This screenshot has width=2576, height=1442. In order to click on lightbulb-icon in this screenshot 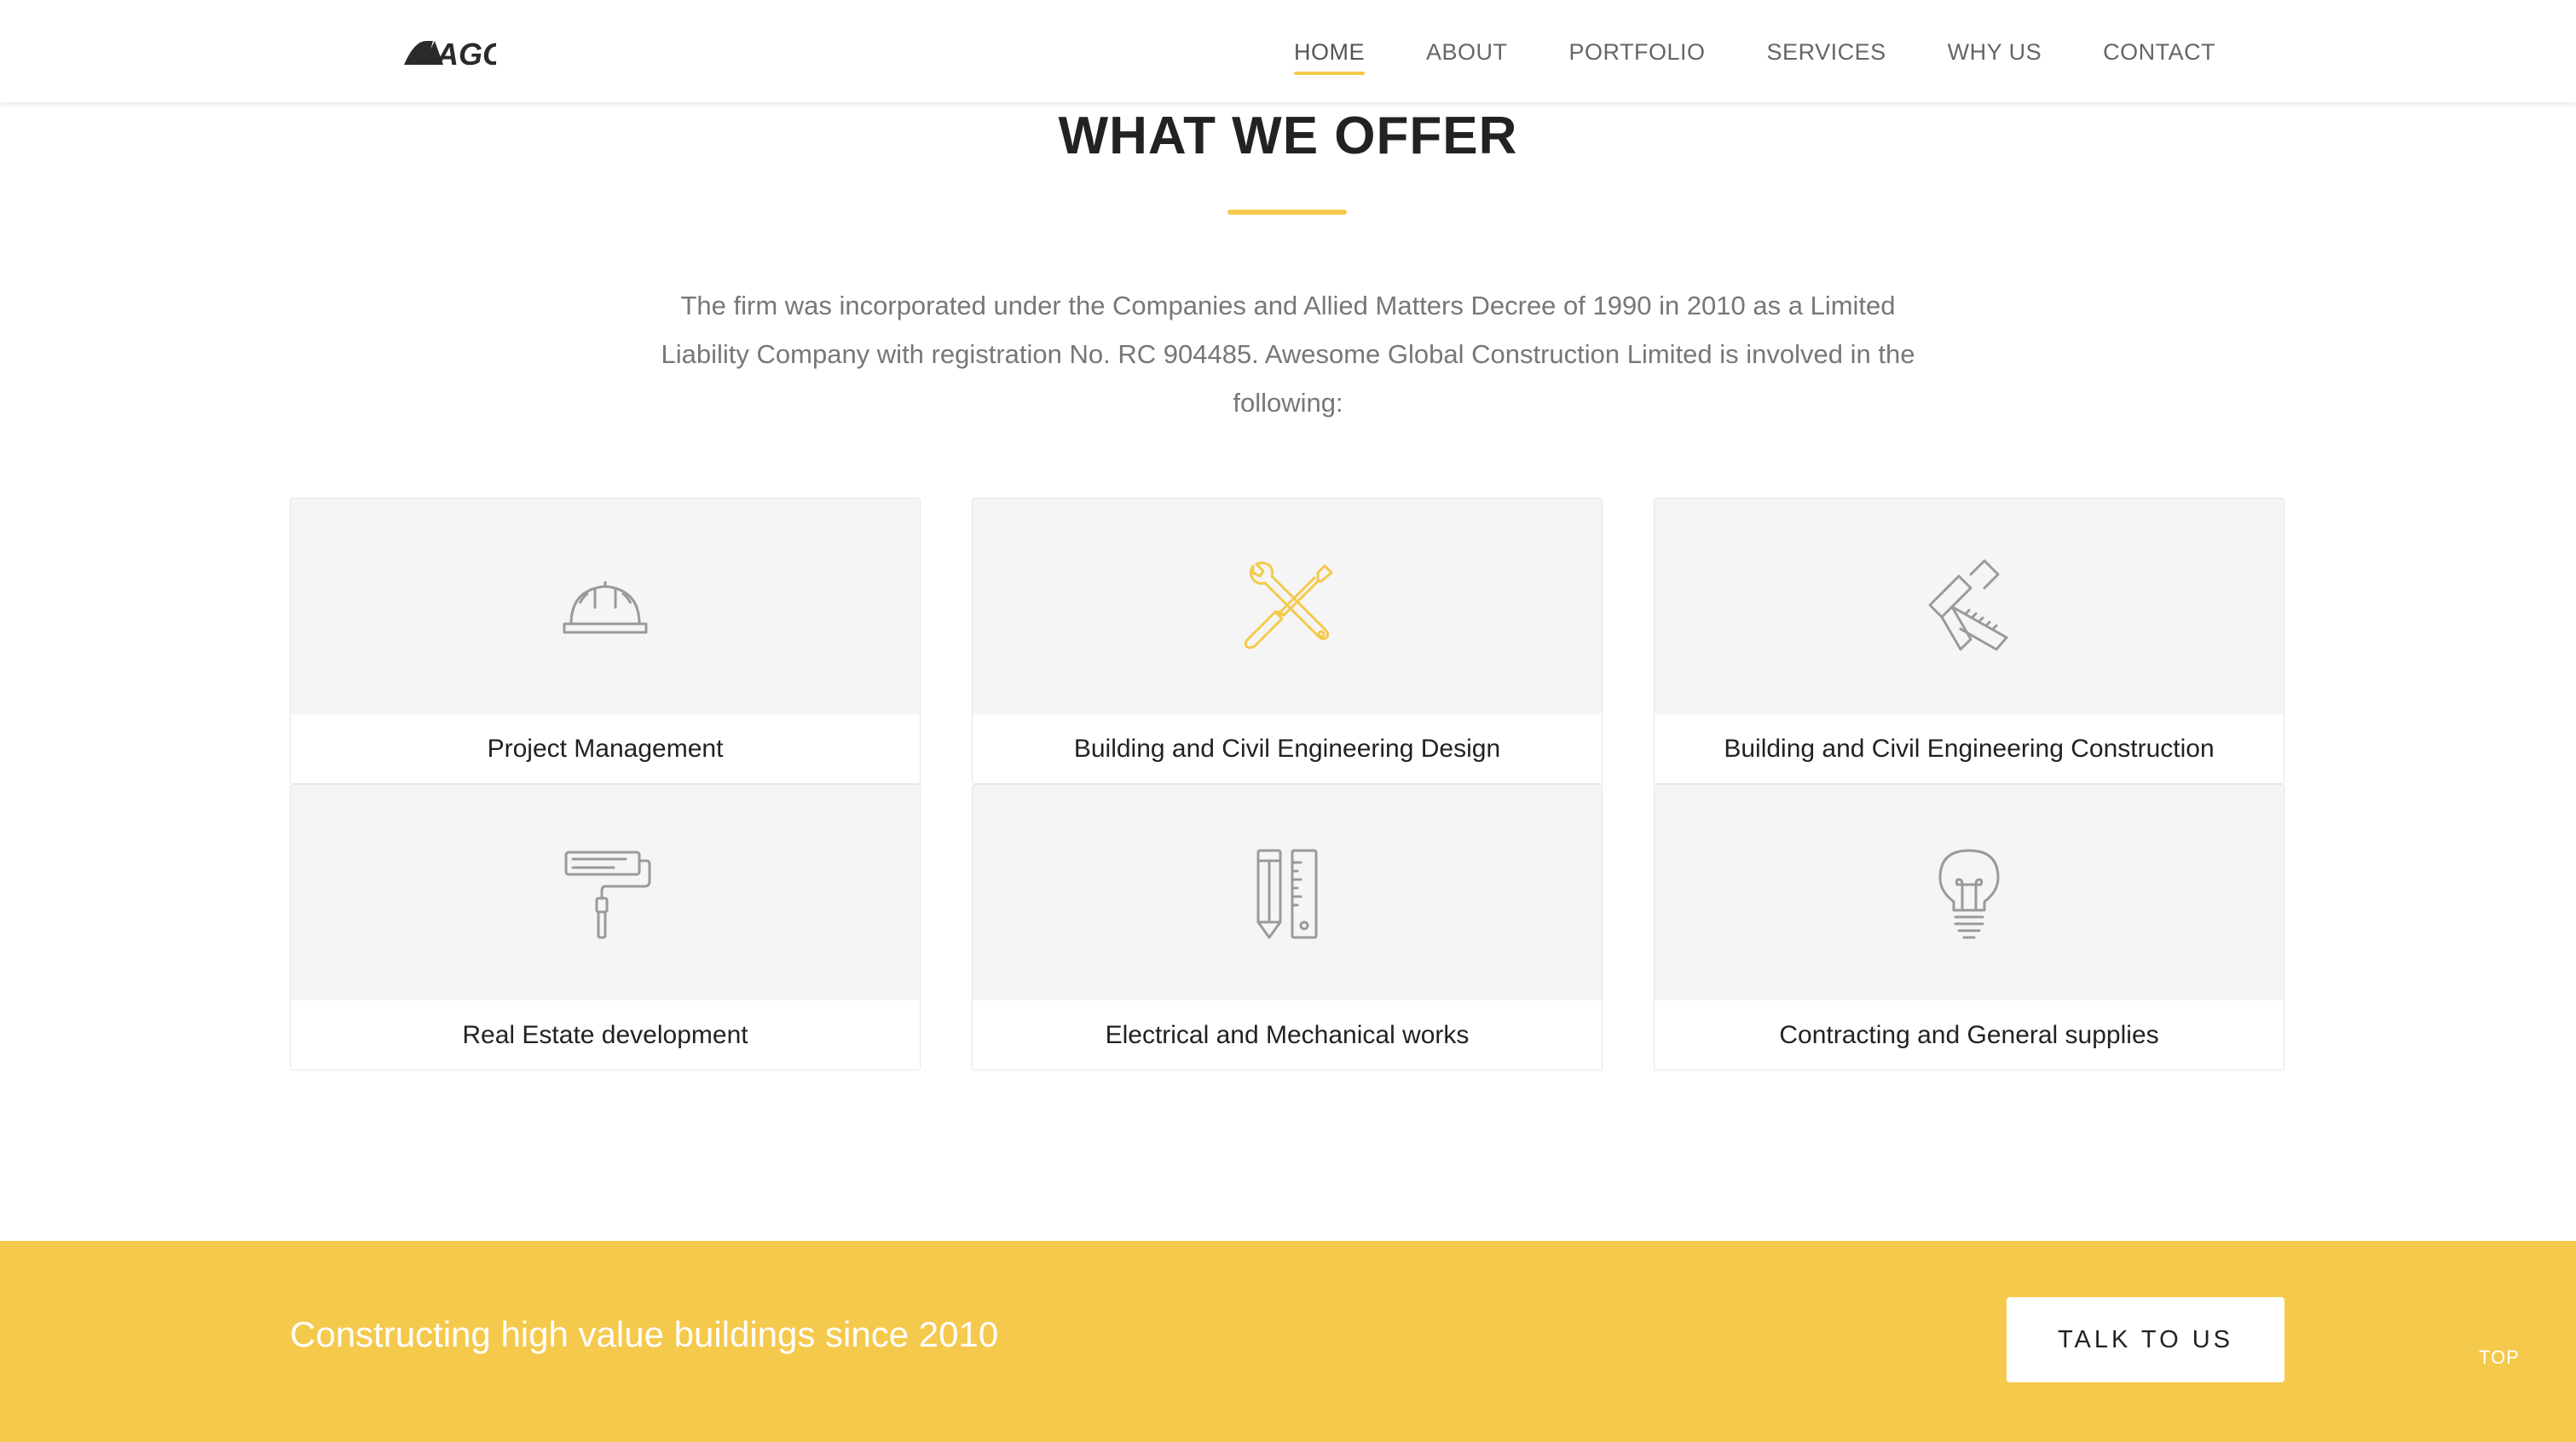, I will do `click(1969, 893)`.